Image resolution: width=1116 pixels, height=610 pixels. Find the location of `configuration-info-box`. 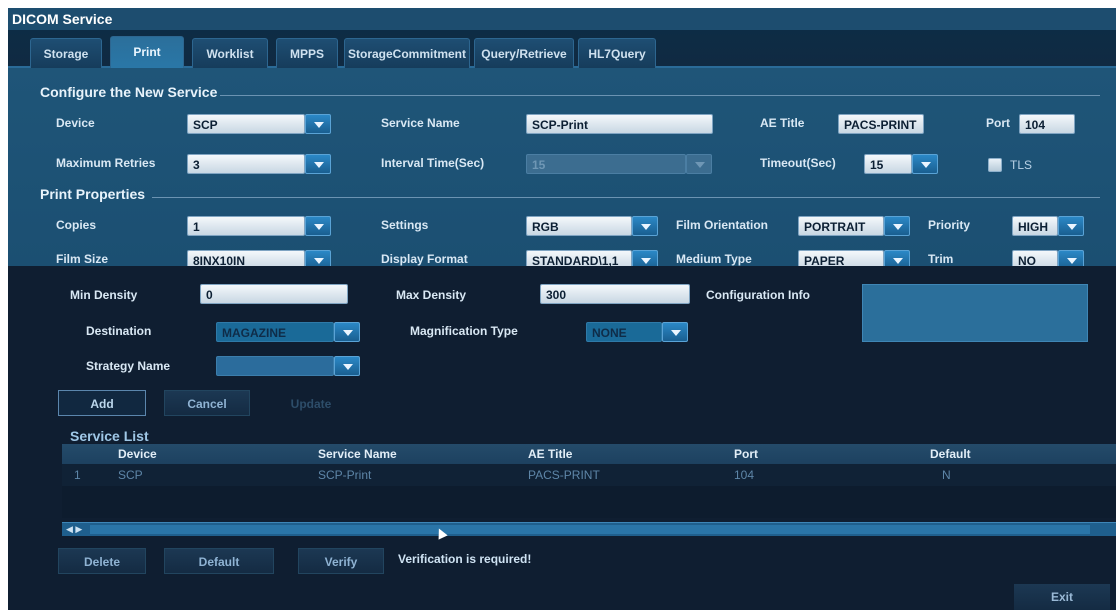

configuration-info-box is located at coordinates (975, 313).